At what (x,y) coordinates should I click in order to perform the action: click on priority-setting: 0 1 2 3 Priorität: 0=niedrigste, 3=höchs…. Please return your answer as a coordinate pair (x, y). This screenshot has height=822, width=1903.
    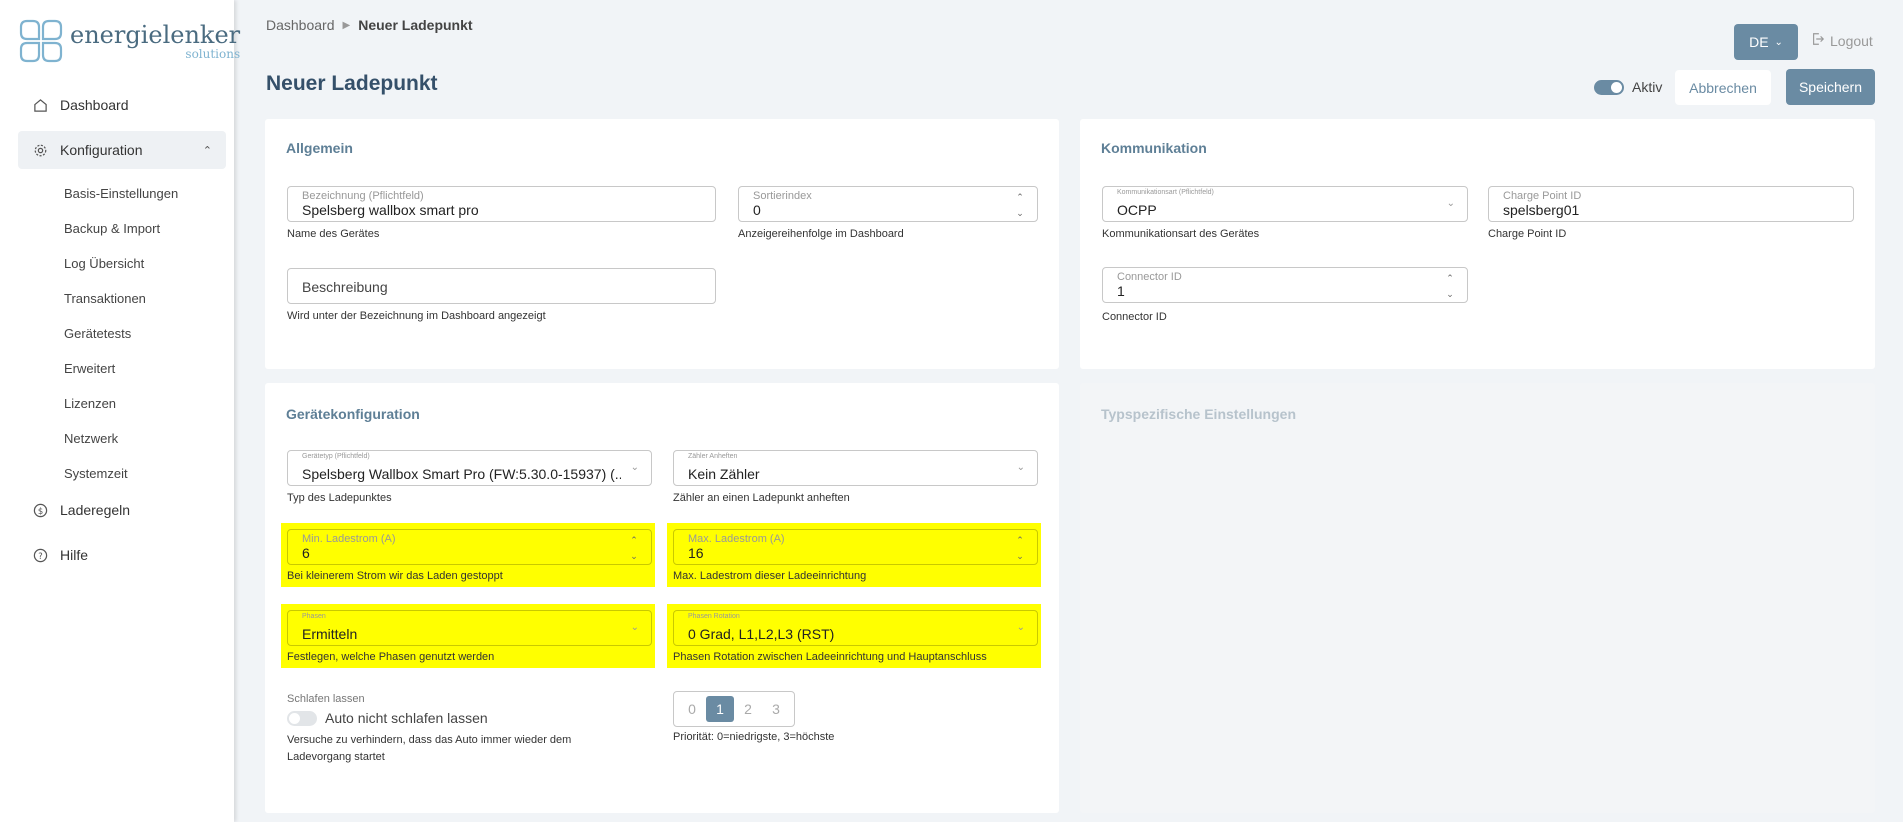
    Looking at the image, I should click on (753, 717).